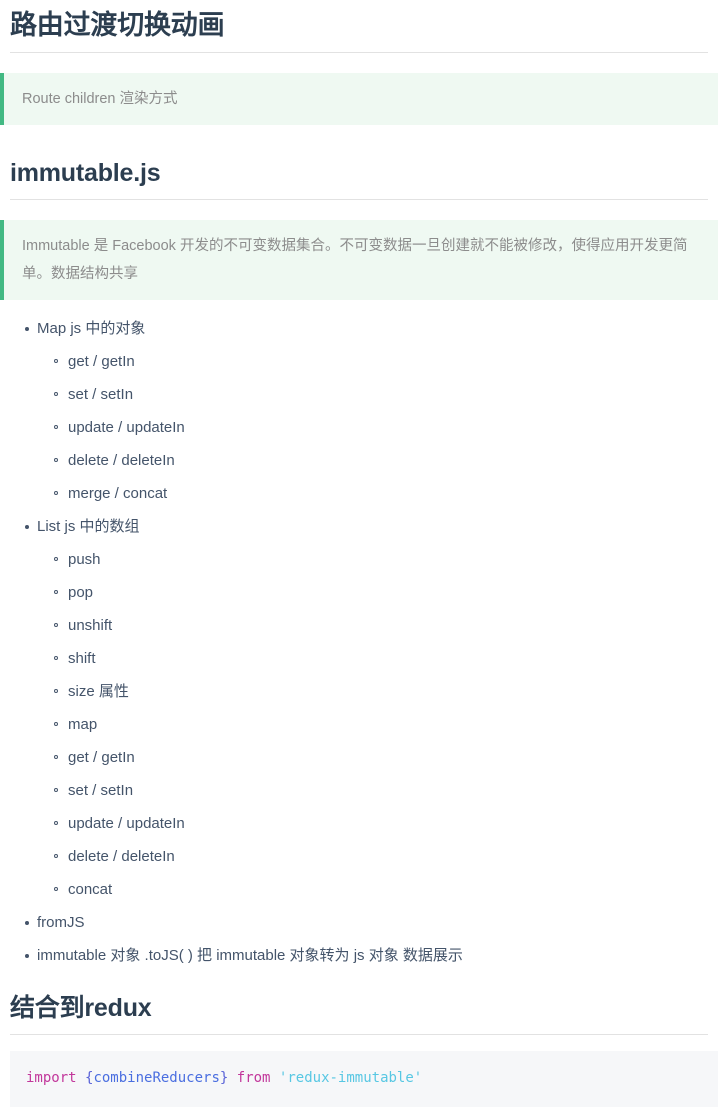 The height and width of the screenshot is (1107, 718). I want to click on list-item-label: List js 中的数组, so click(88, 526).